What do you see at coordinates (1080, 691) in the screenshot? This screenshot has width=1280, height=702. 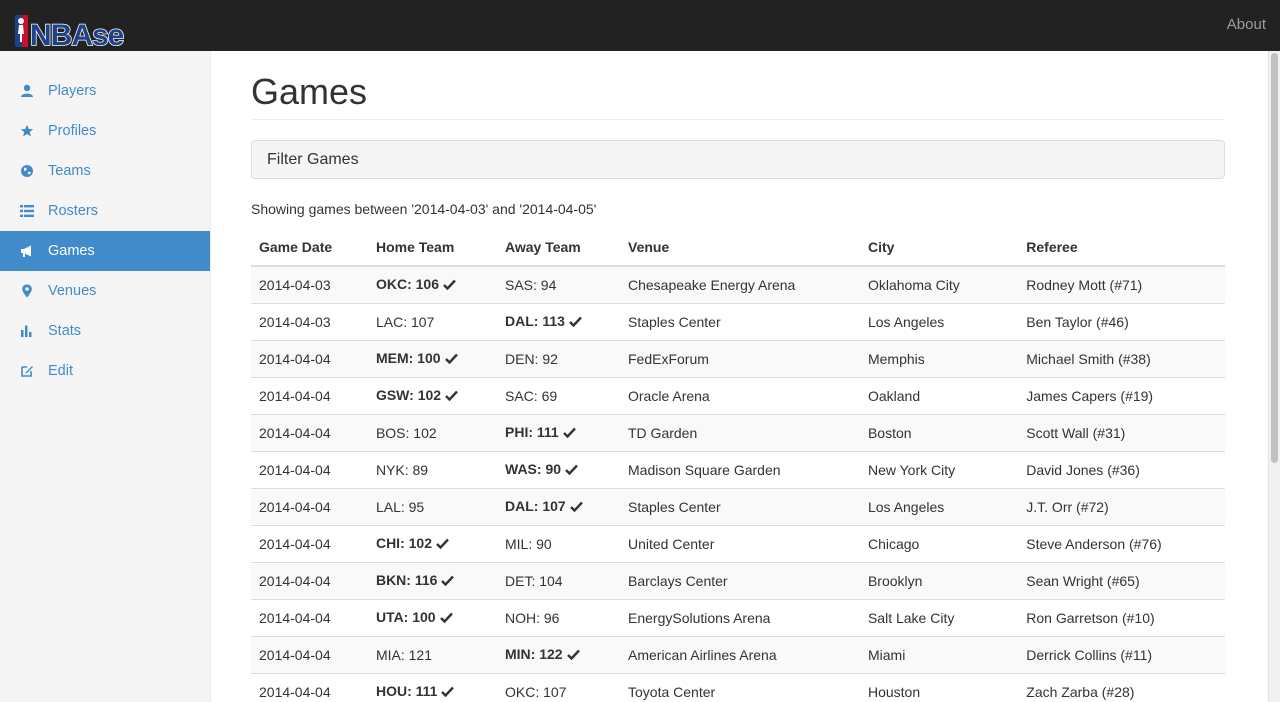 I see `referee-value: Zach Zarba (#28)` at bounding box center [1080, 691].